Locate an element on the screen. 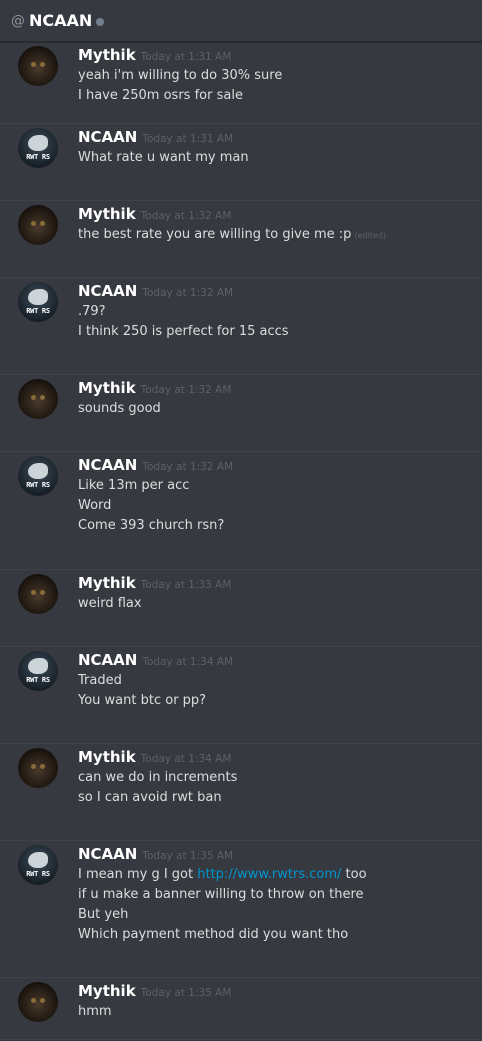 Image resolution: width=482 pixels, height=1041 pixels. message-line: sounds good is located at coordinates (280, 409).